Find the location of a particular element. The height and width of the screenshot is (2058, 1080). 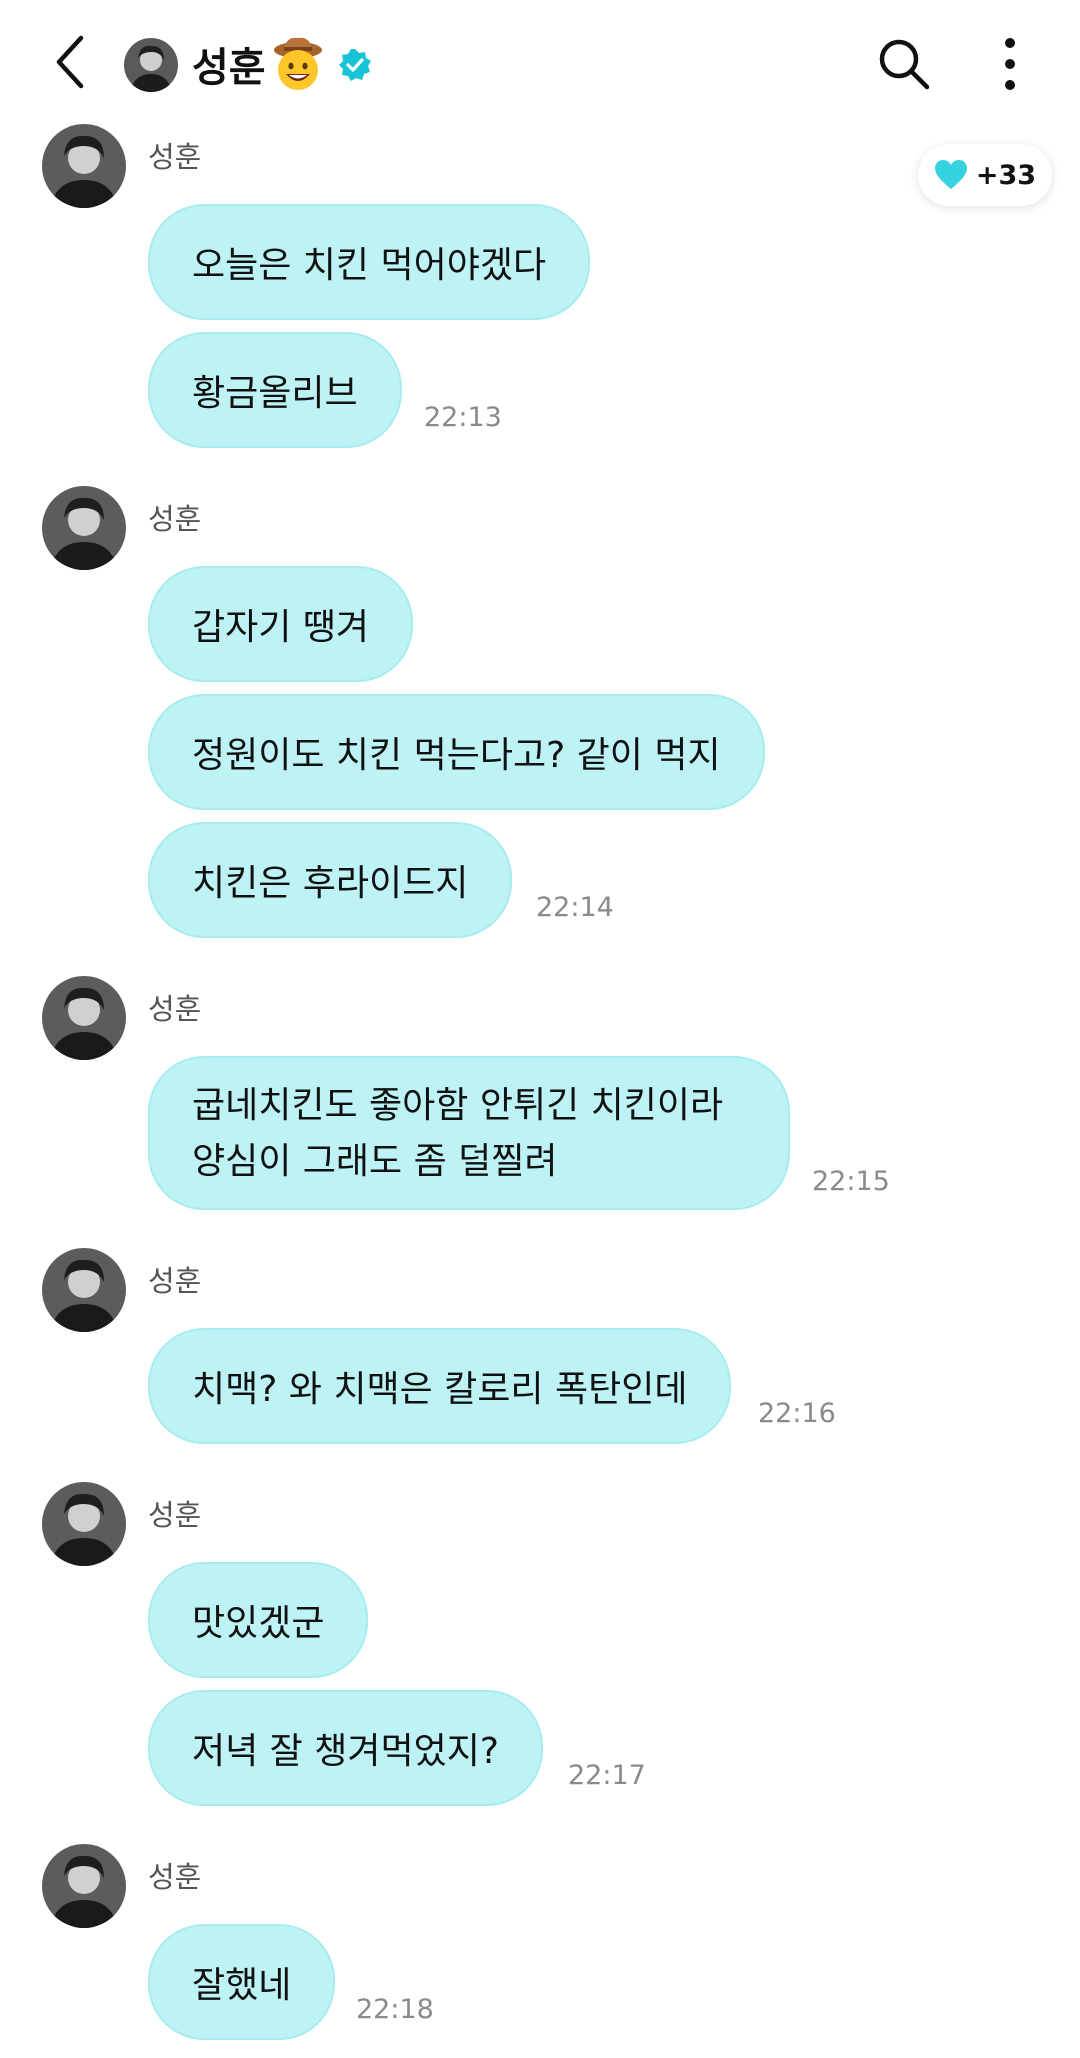

message-bubble: 굽네치킨도 좋아함 안튀긴 치킨이라 양심이 그래도 좀 덜찔려 is located at coordinates (469, 1133).